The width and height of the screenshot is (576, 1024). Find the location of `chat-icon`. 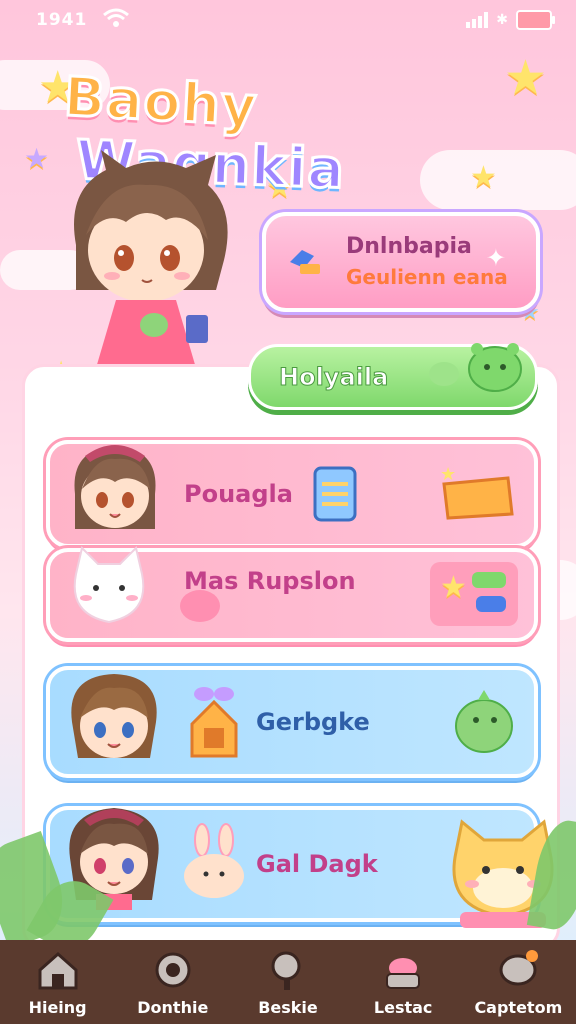

chat-icon is located at coordinates (519, 967).